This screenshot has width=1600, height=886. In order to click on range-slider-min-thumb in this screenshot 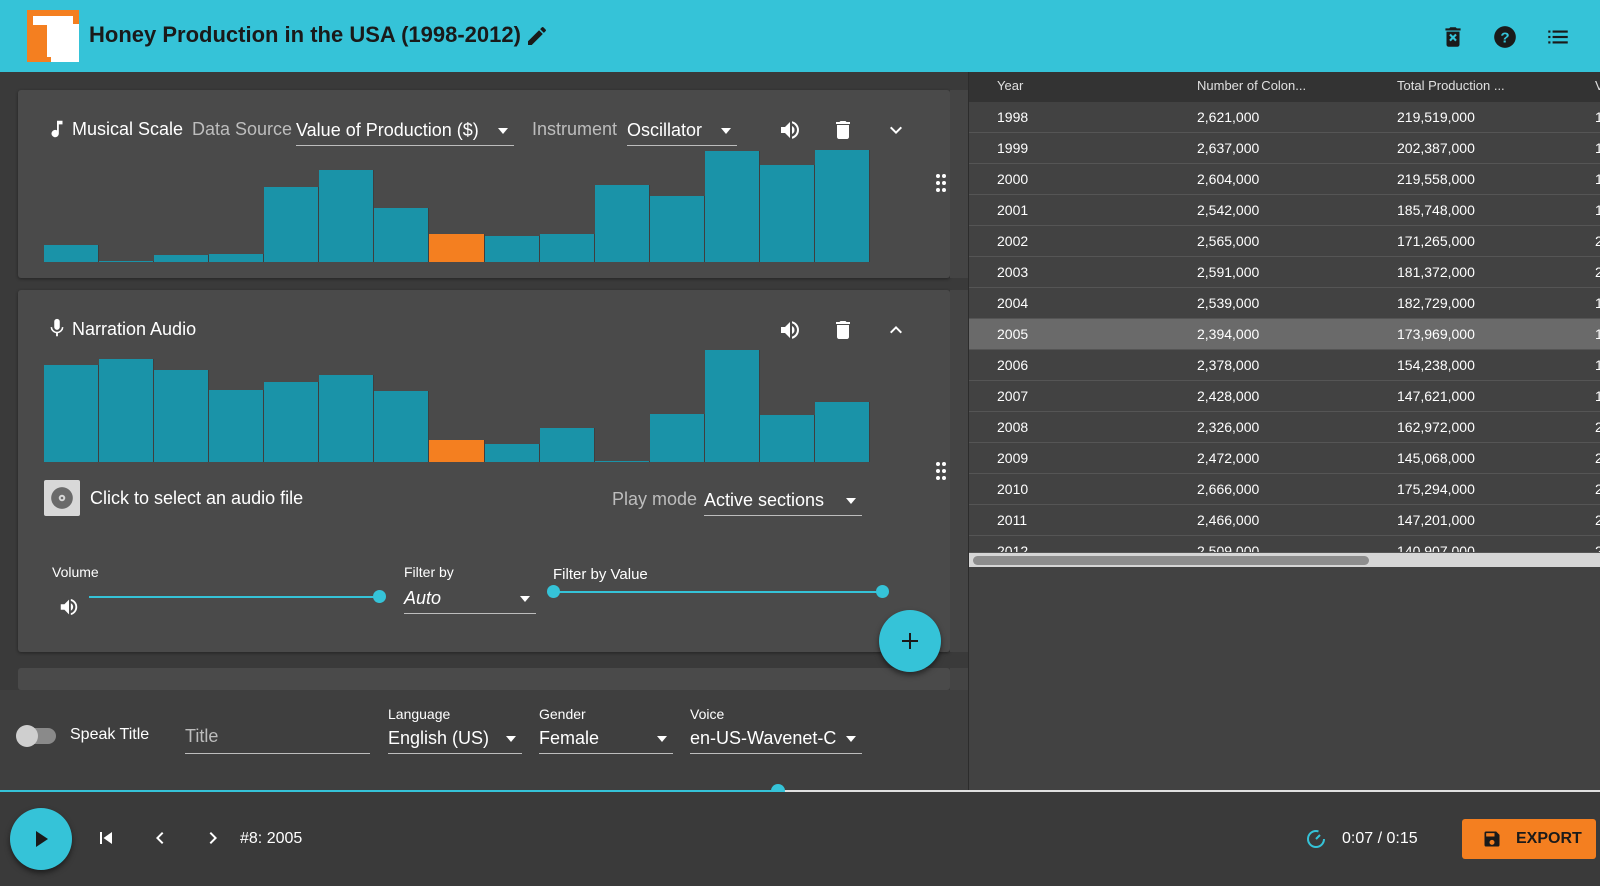, I will do `click(553, 591)`.